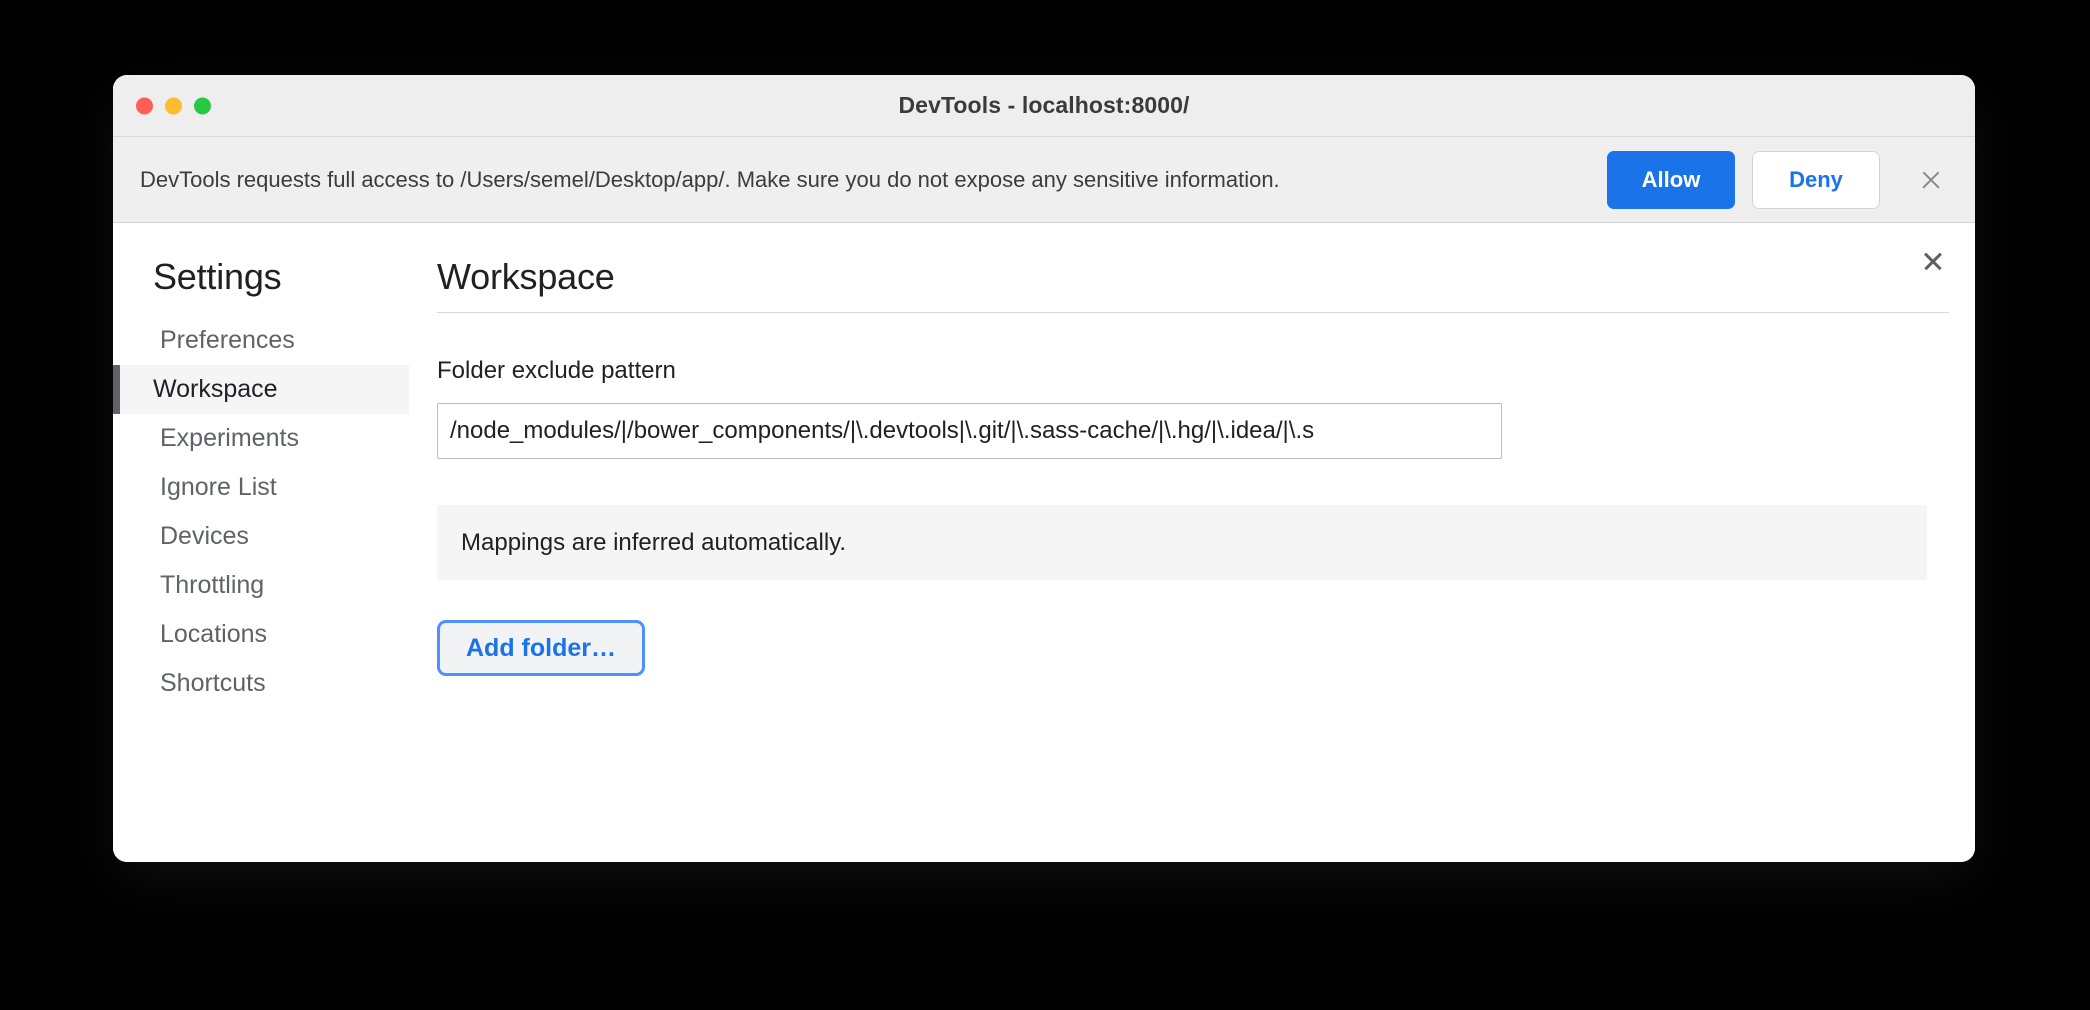 This screenshot has width=2090, height=1010. What do you see at coordinates (1816, 179) in the screenshot?
I see `deny-button: Deny` at bounding box center [1816, 179].